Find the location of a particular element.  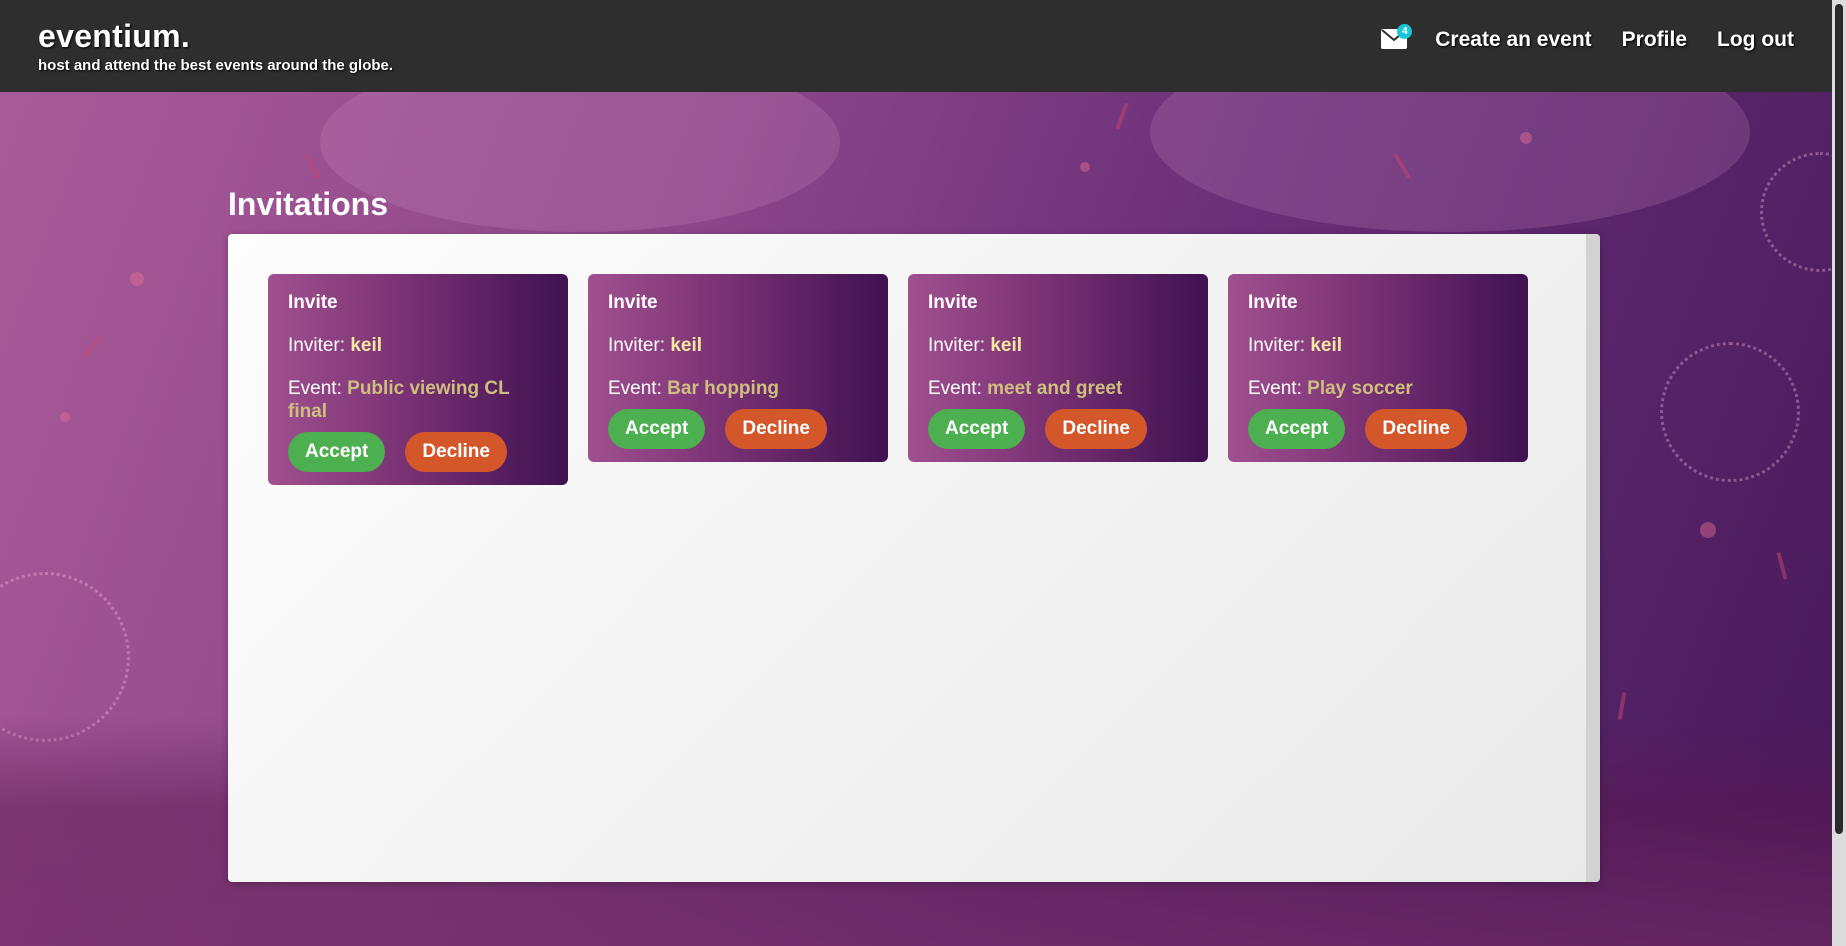

logout-link: Log out is located at coordinates (1755, 40).